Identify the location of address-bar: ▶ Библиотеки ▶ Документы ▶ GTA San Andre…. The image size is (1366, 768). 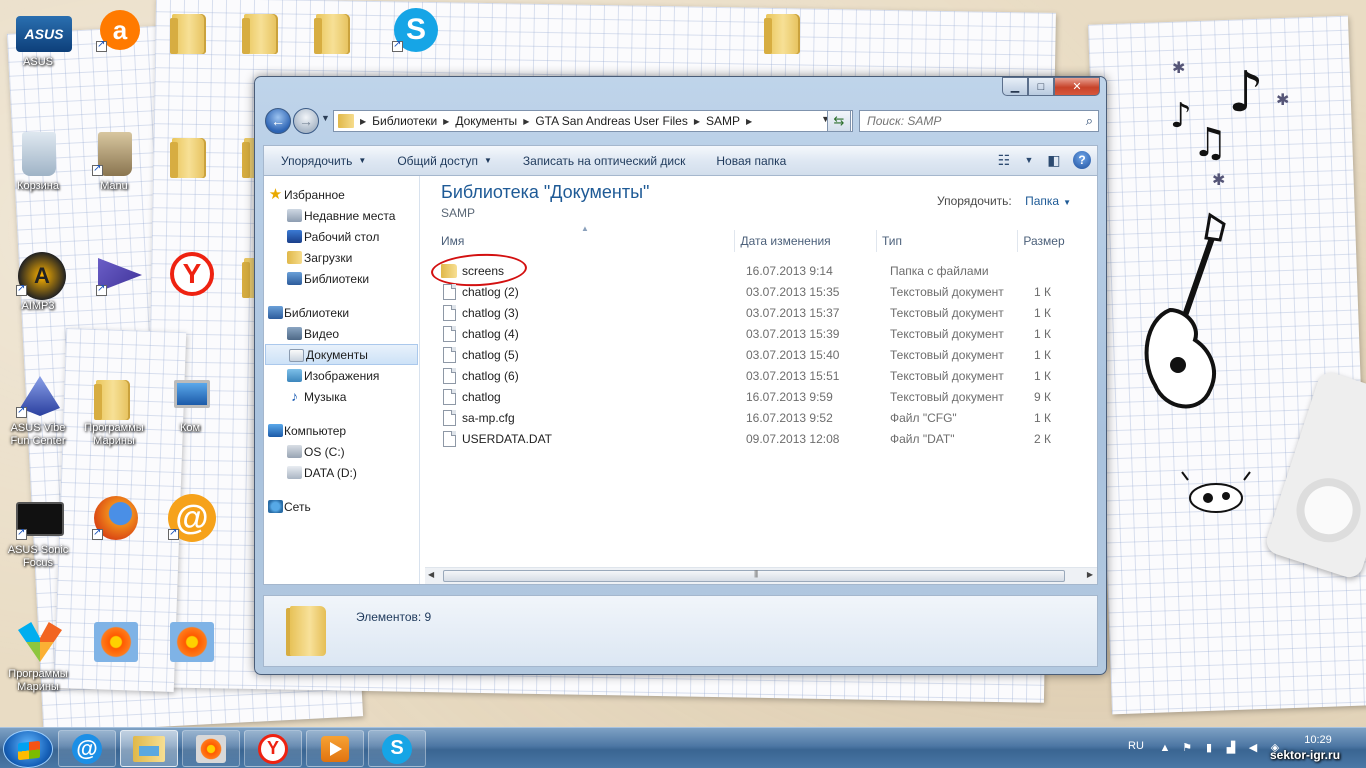
(593, 121).